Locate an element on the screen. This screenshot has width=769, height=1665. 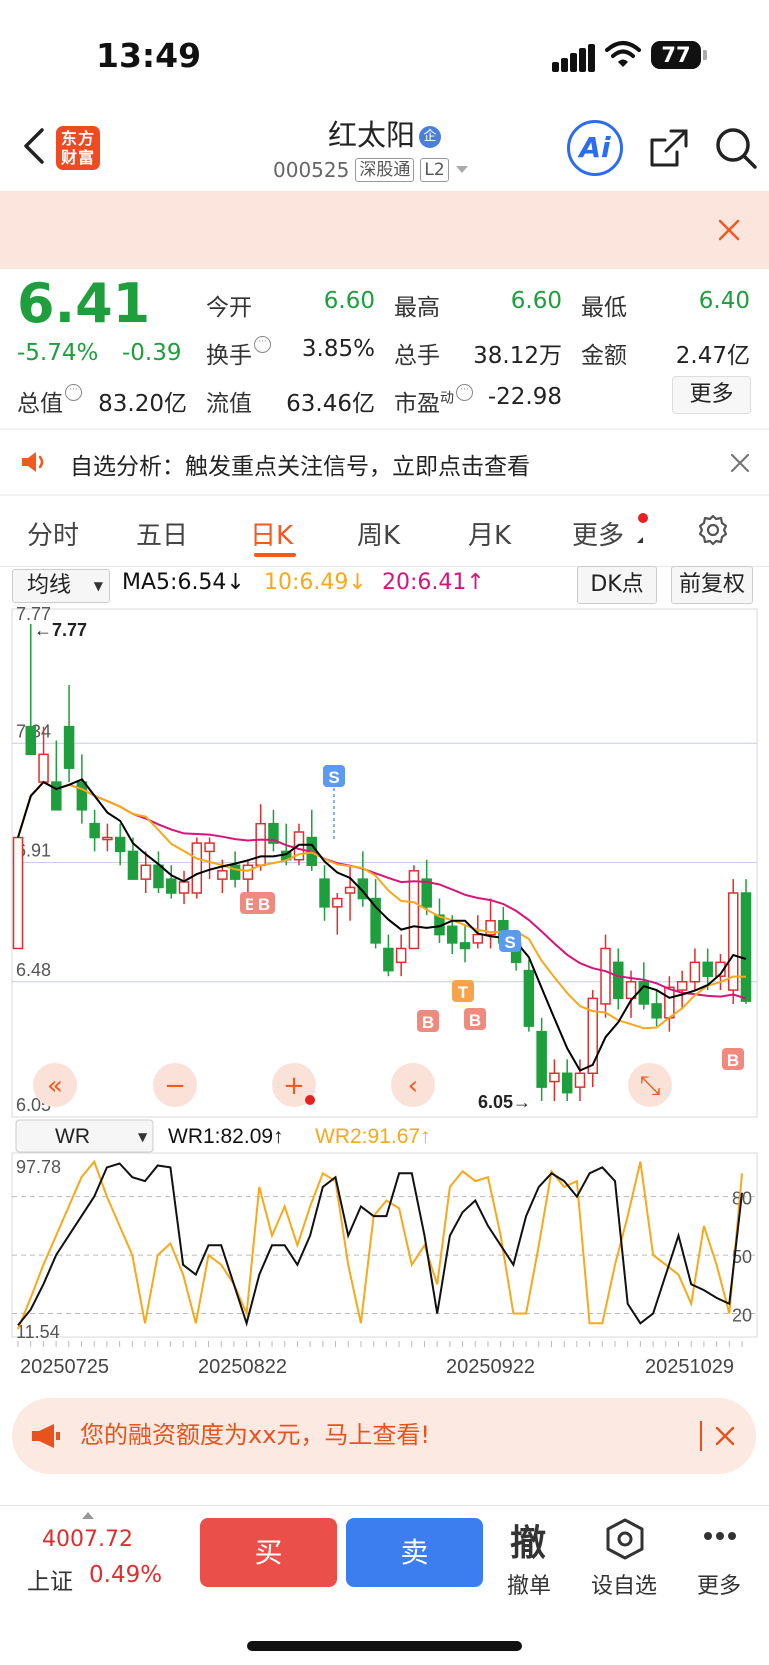
turnover-label: 换手··· is located at coordinates (238, 353).